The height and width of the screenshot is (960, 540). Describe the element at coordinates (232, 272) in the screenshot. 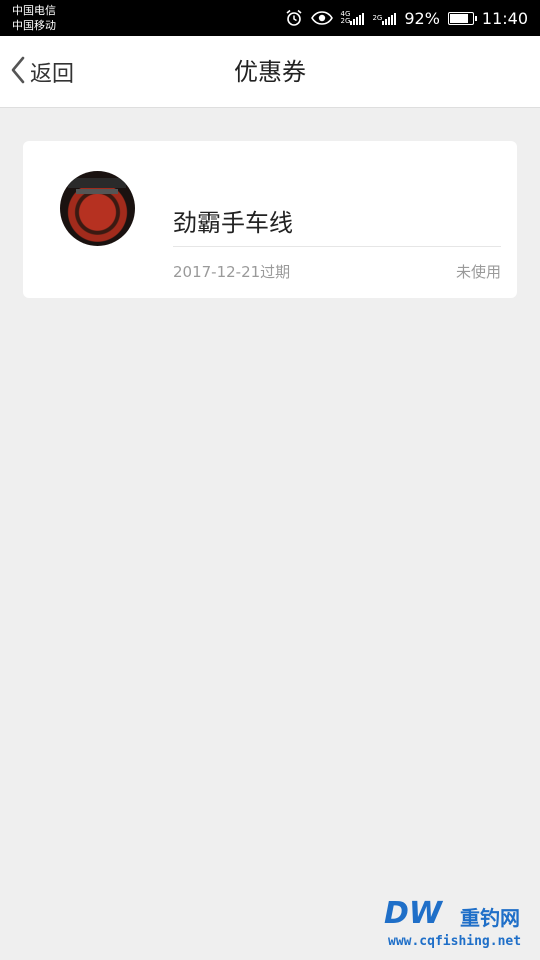

I see `coupon-expiry: 2017-12-21过期` at that location.